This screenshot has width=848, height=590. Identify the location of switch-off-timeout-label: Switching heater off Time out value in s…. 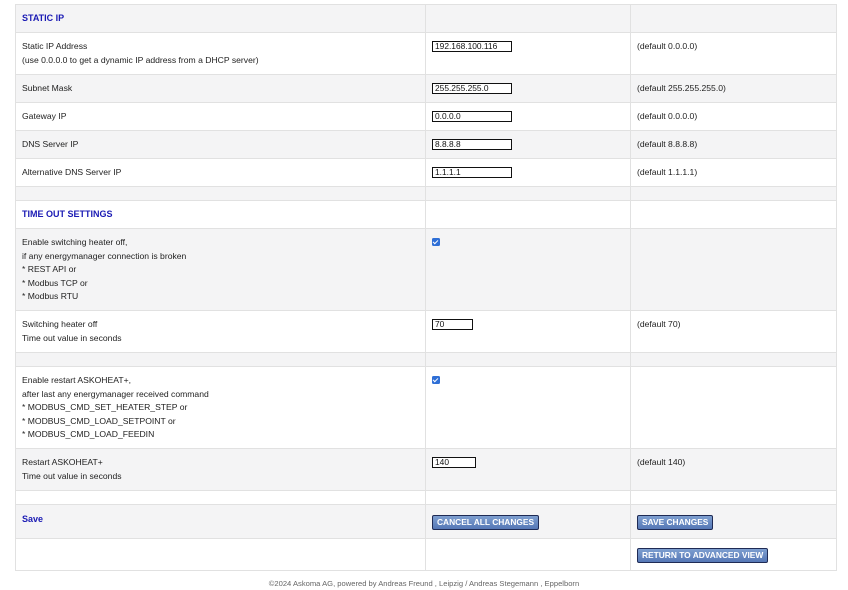
(220, 331).